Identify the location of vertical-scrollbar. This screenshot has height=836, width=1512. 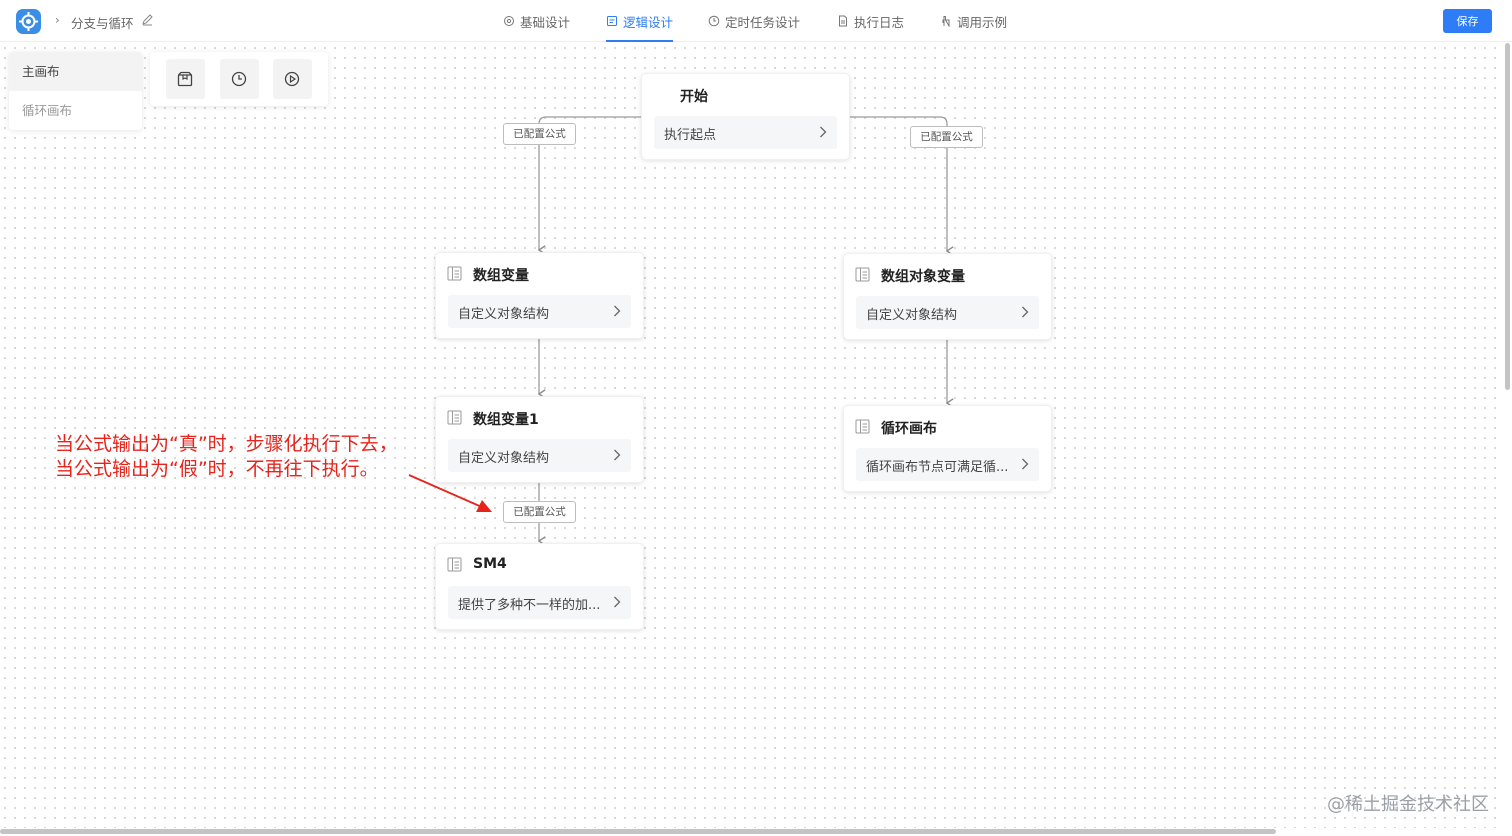
(1507, 216).